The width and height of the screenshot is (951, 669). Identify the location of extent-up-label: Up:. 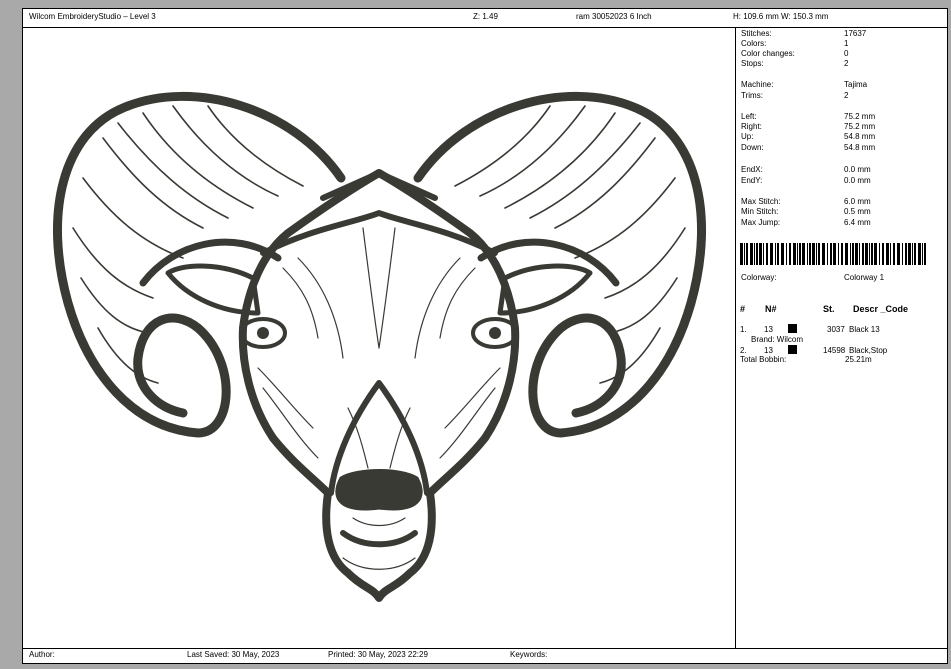
(747, 136).